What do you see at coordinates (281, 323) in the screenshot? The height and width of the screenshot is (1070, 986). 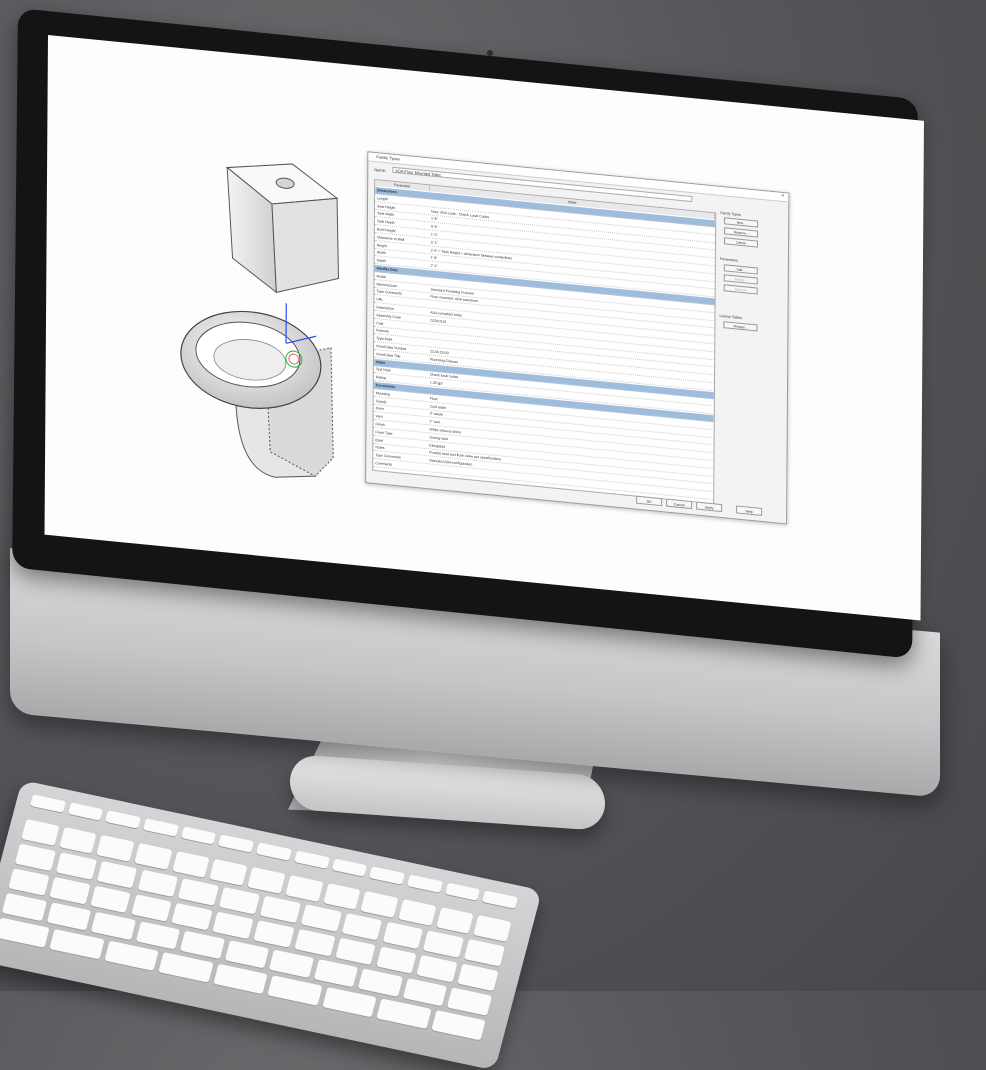 I see `toilet-3d-model` at bounding box center [281, 323].